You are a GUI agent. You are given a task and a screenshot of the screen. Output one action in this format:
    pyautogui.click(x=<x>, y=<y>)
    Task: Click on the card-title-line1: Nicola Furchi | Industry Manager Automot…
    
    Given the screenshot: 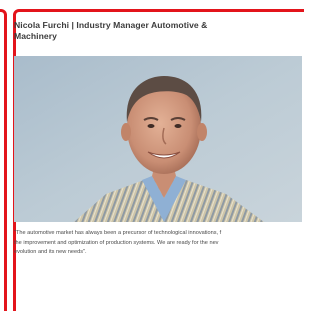 What is the action you would take?
    pyautogui.click(x=111, y=25)
    